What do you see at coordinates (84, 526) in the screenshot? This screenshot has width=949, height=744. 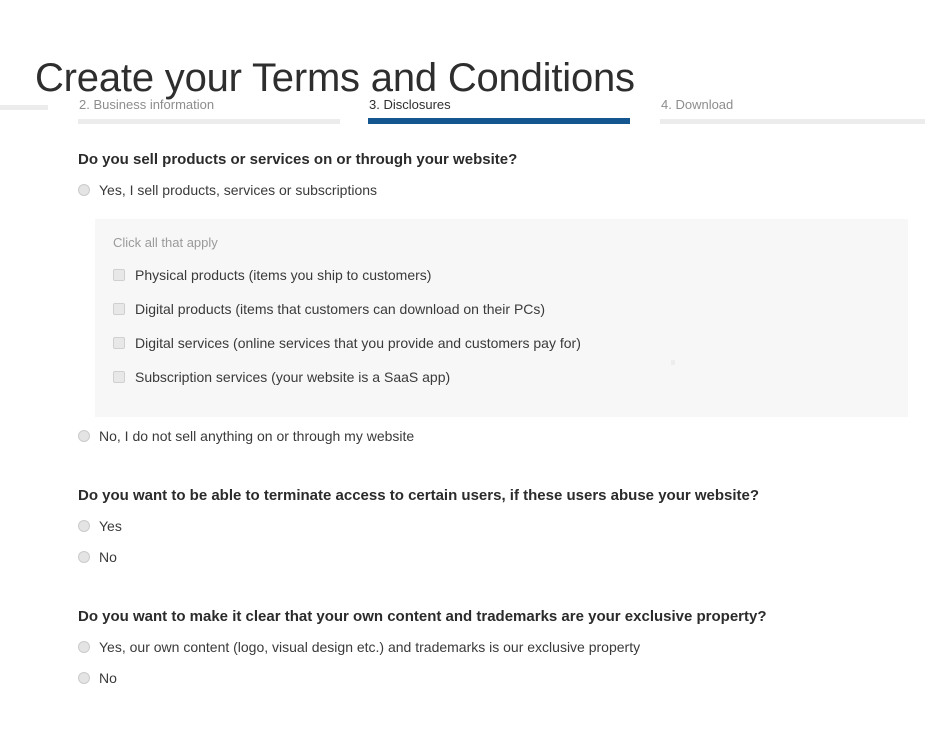 I see `radio-icon-terminate-yes` at bounding box center [84, 526].